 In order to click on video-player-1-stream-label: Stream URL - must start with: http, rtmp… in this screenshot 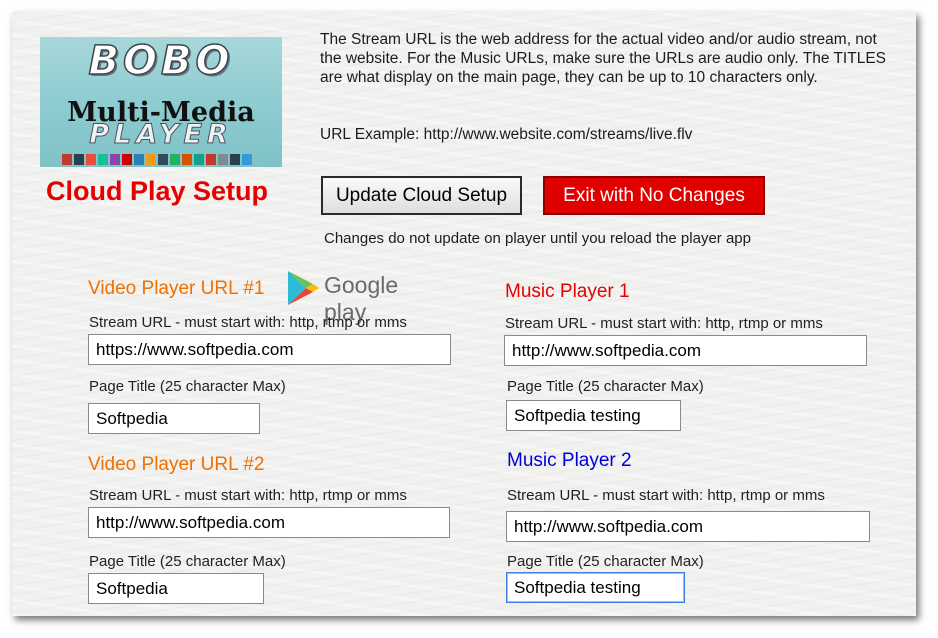, I will do `click(248, 322)`.